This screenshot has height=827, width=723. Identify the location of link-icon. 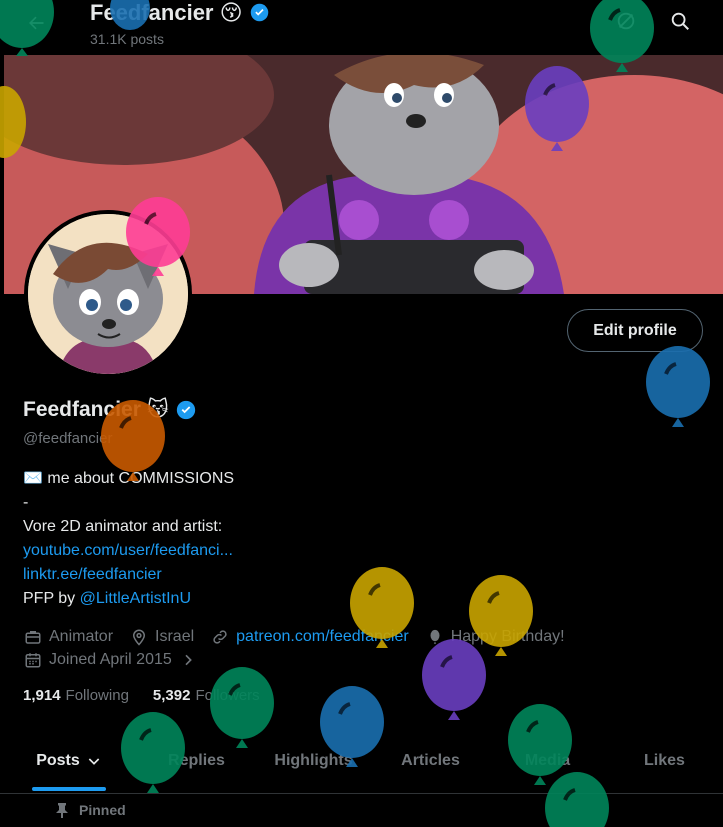
(220, 637).